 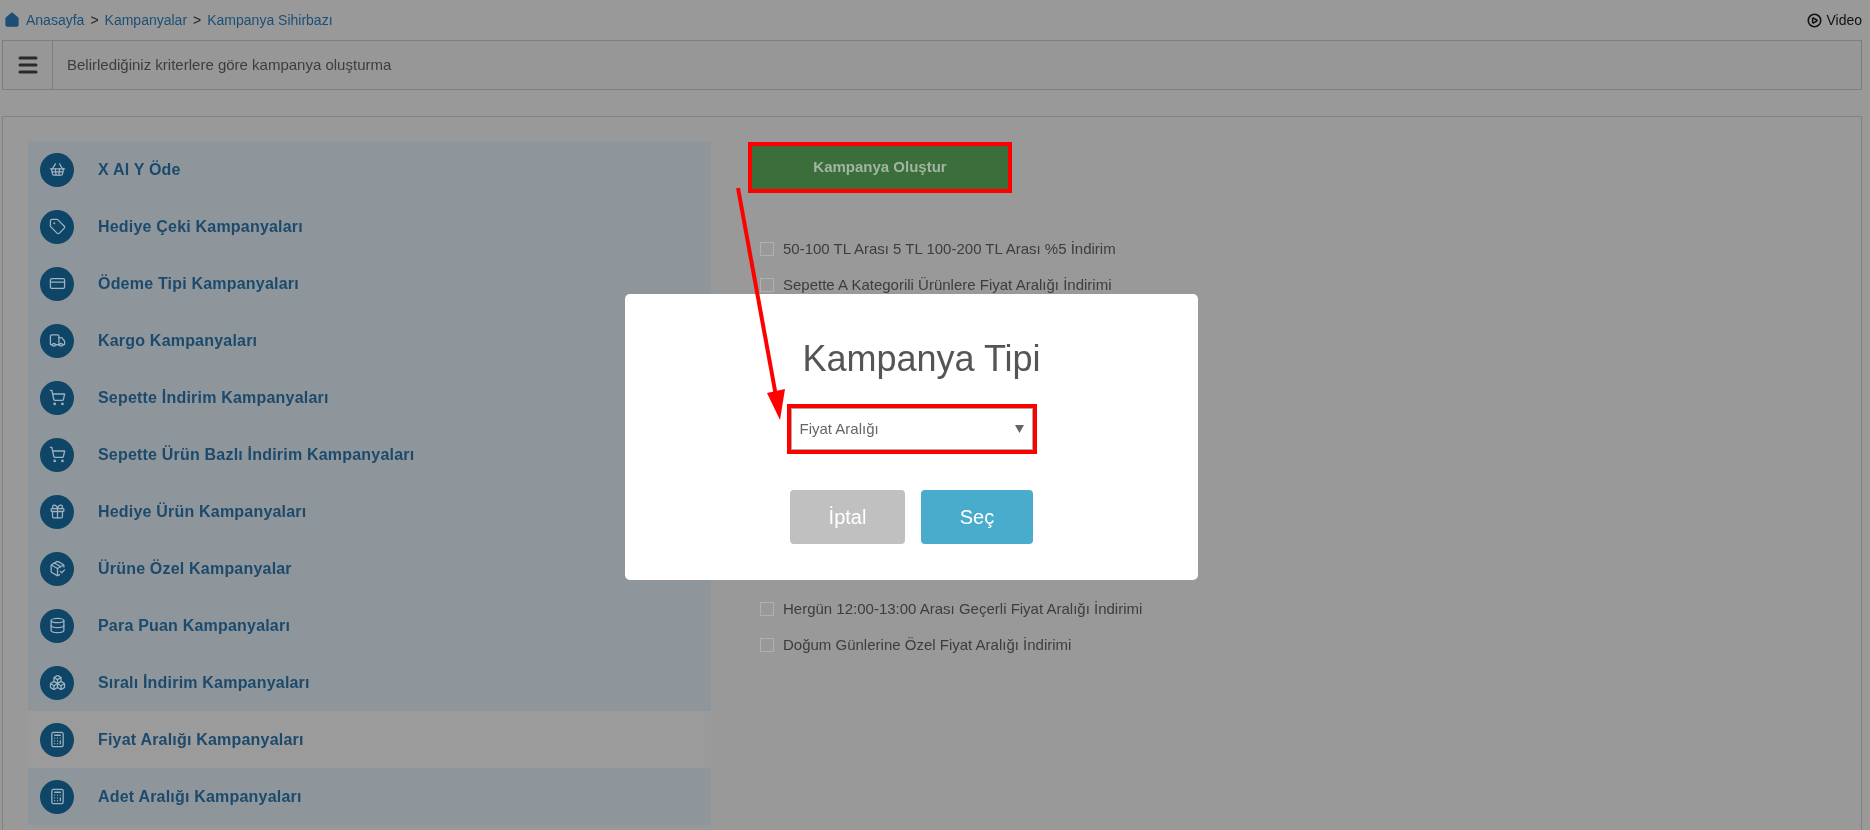 I want to click on sidebar-label: Sepette Ürün Bazlı İndirim Kampanyaları, so click(x=256, y=454).